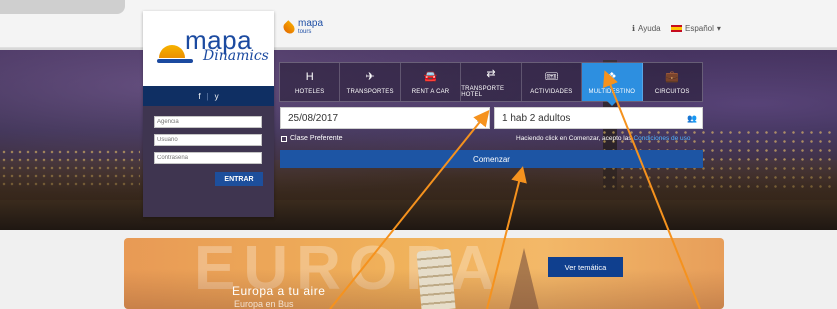  I want to click on tab-multidestino: ❖ MULTIDESTINO, so click(612, 84).